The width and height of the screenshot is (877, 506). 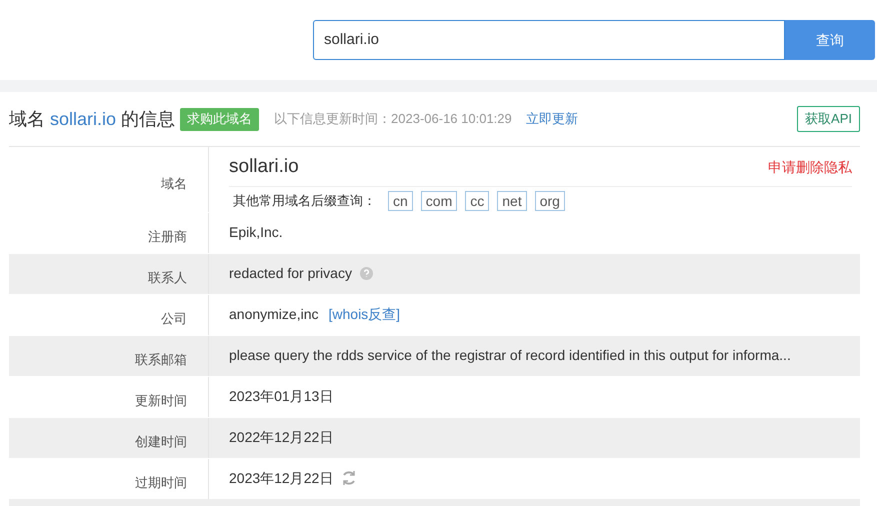 What do you see at coordinates (264, 167) in the screenshot?
I see `domain-value: sollari.io` at bounding box center [264, 167].